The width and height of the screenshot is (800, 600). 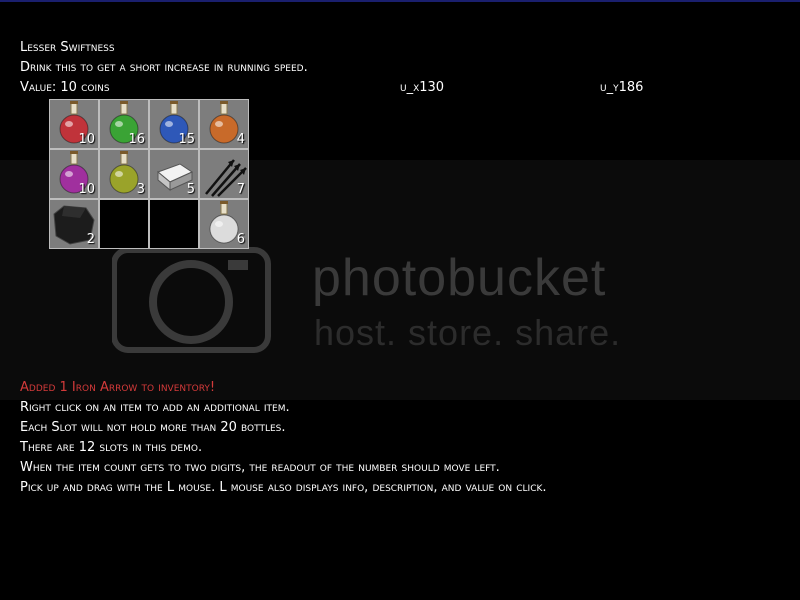 What do you see at coordinates (136, 139) in the screenshot?
I see `slot-item-count: 16` at bounding box center [136, 139].